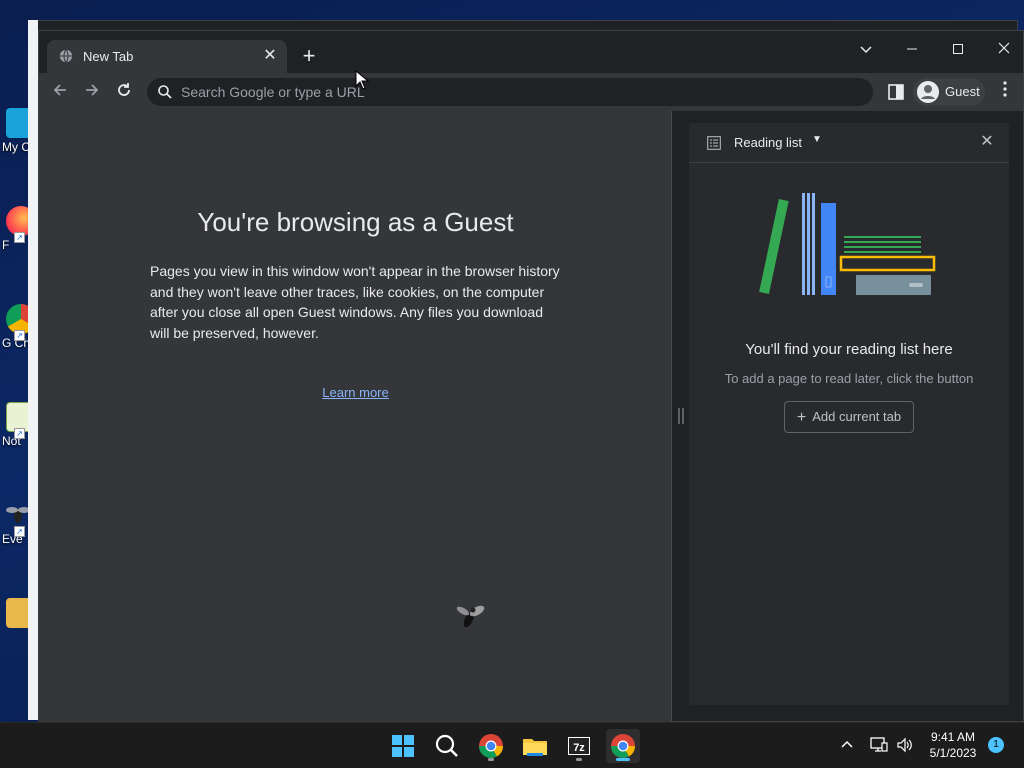  Describe the element at coordinates (849, 349) in the screenshot. I see `empty-state-title: You'll find your reading list here` at that location.